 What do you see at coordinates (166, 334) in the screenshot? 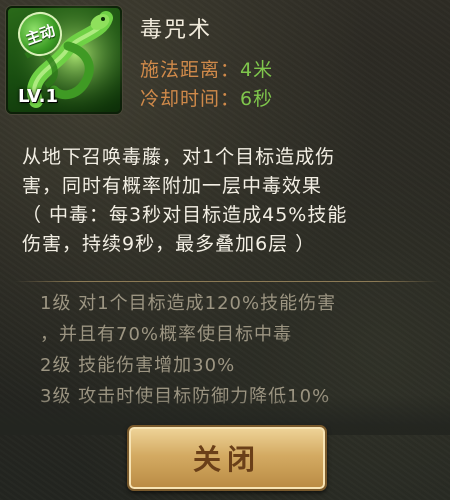
I see `level-line: ，并且有70%概率使目标中毒` at bounding box center [166, 334].